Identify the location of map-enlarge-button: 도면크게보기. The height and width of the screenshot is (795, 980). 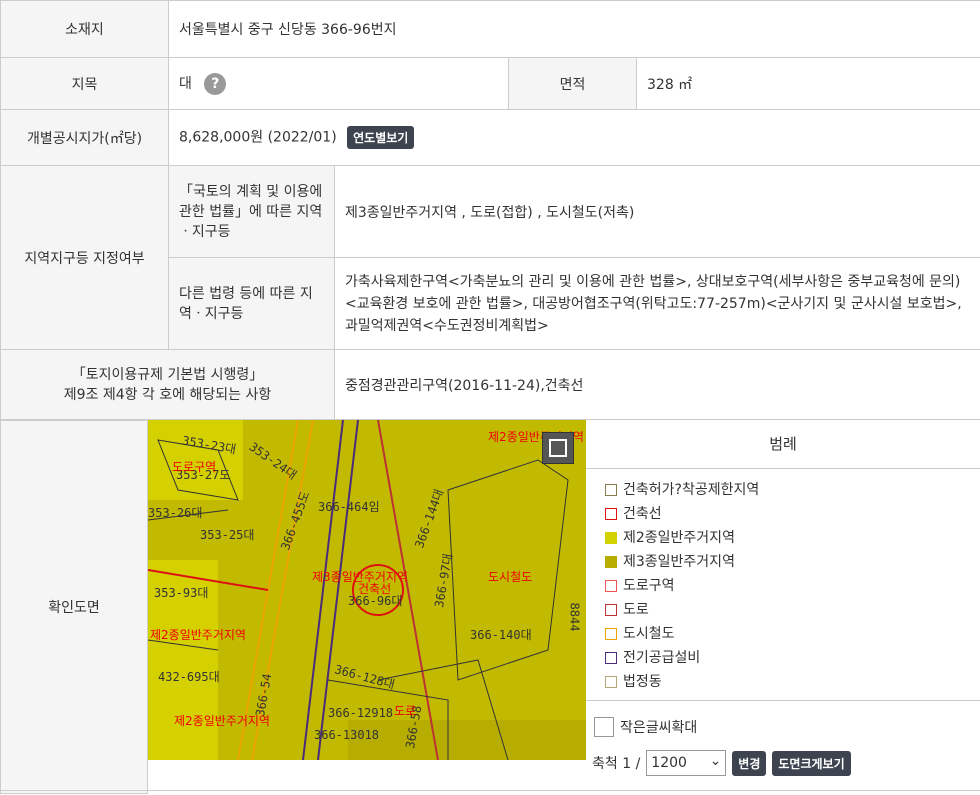
(811, 763).